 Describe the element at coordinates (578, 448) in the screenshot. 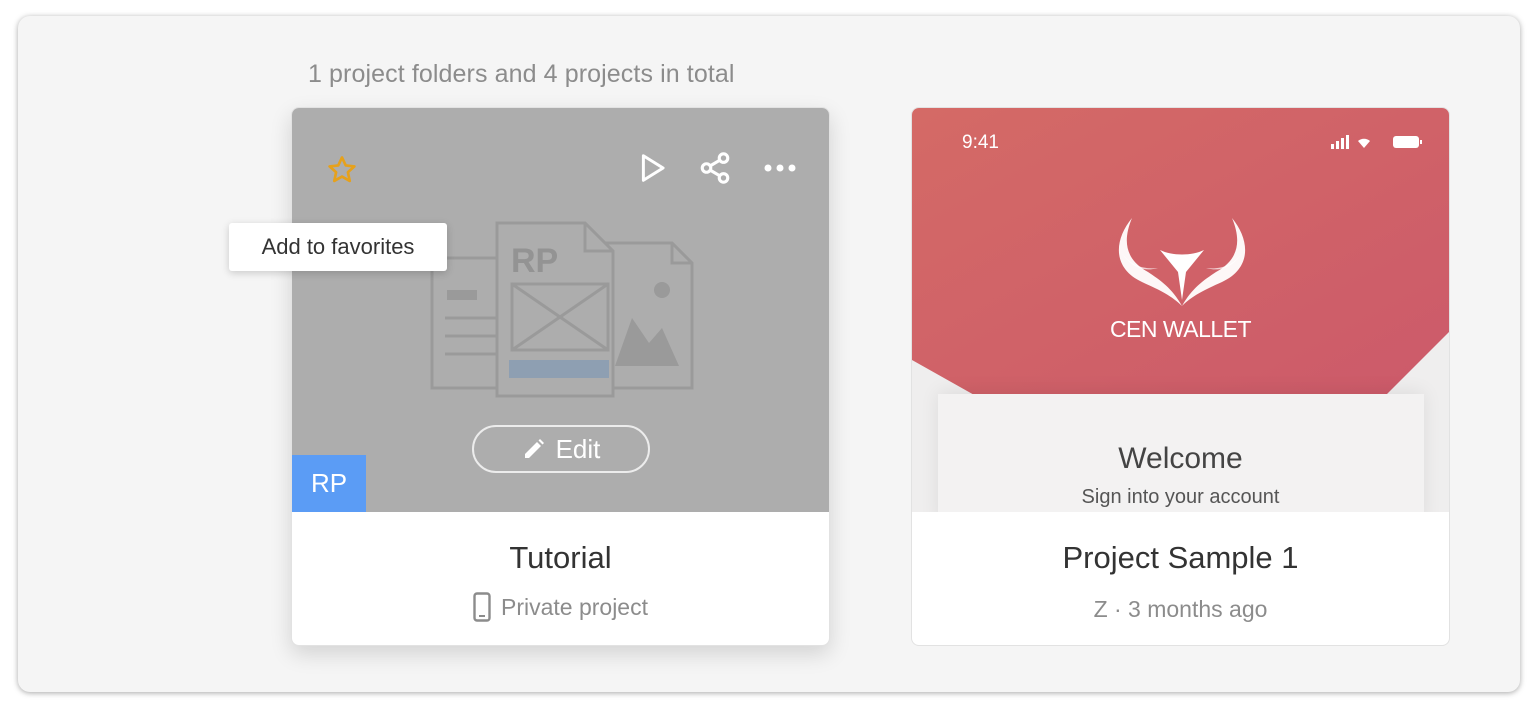

I see `edit-label: Edit` at that location.